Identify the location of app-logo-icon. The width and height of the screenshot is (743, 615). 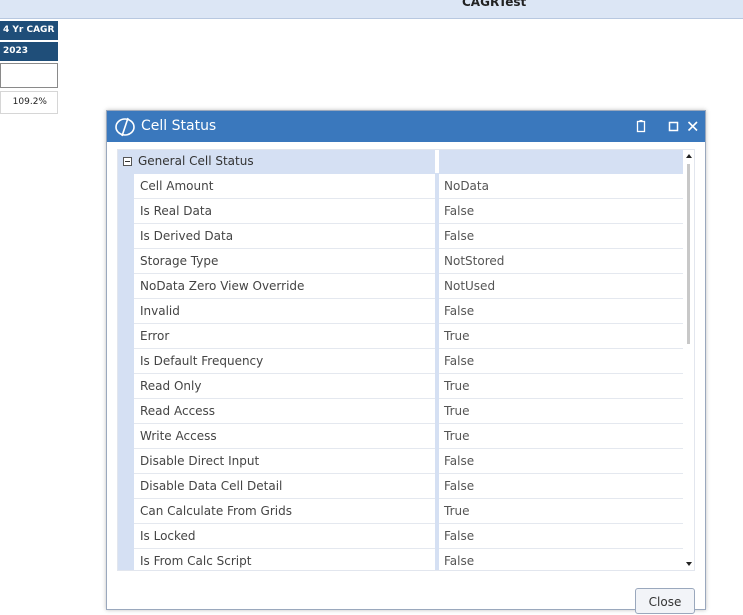
(125, 127).